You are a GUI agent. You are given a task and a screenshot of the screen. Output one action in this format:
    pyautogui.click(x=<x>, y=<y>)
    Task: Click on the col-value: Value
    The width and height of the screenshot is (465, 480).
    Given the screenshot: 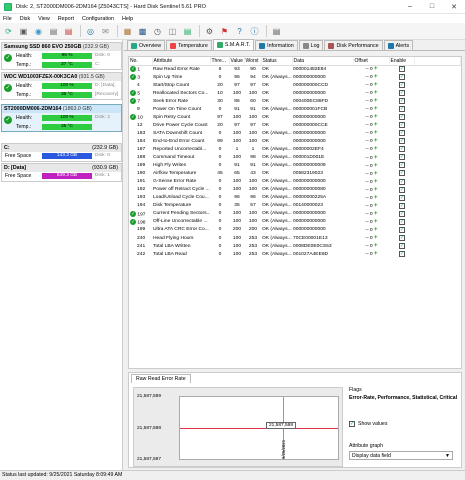 What is the action you would take?
    pyautogui.click(x=237, y=61)
    